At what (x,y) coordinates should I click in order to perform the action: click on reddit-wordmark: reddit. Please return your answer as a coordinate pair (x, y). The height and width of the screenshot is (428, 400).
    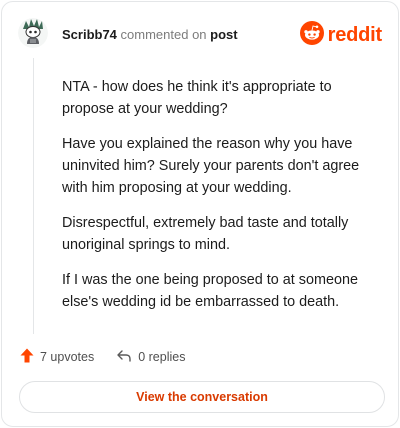
    Looking at the image, I should click on (355, 34).